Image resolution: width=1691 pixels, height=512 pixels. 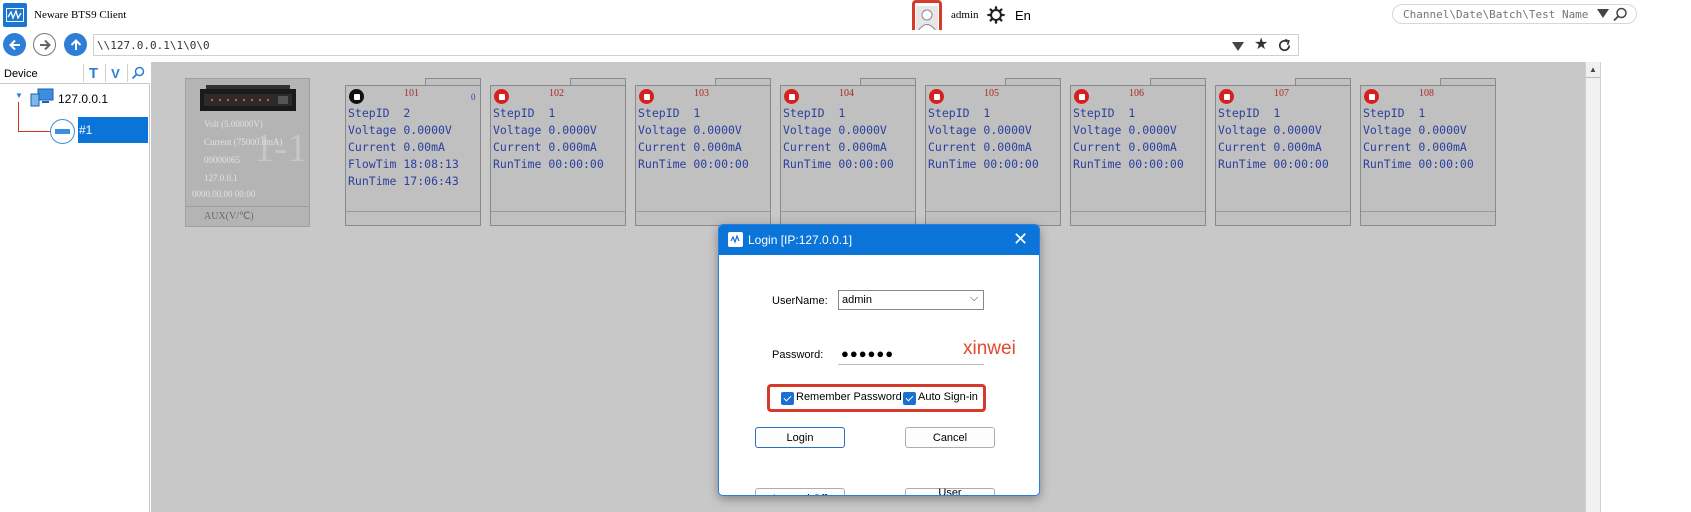 I want to click on channel-number: 101, so click(x=411, y=93).